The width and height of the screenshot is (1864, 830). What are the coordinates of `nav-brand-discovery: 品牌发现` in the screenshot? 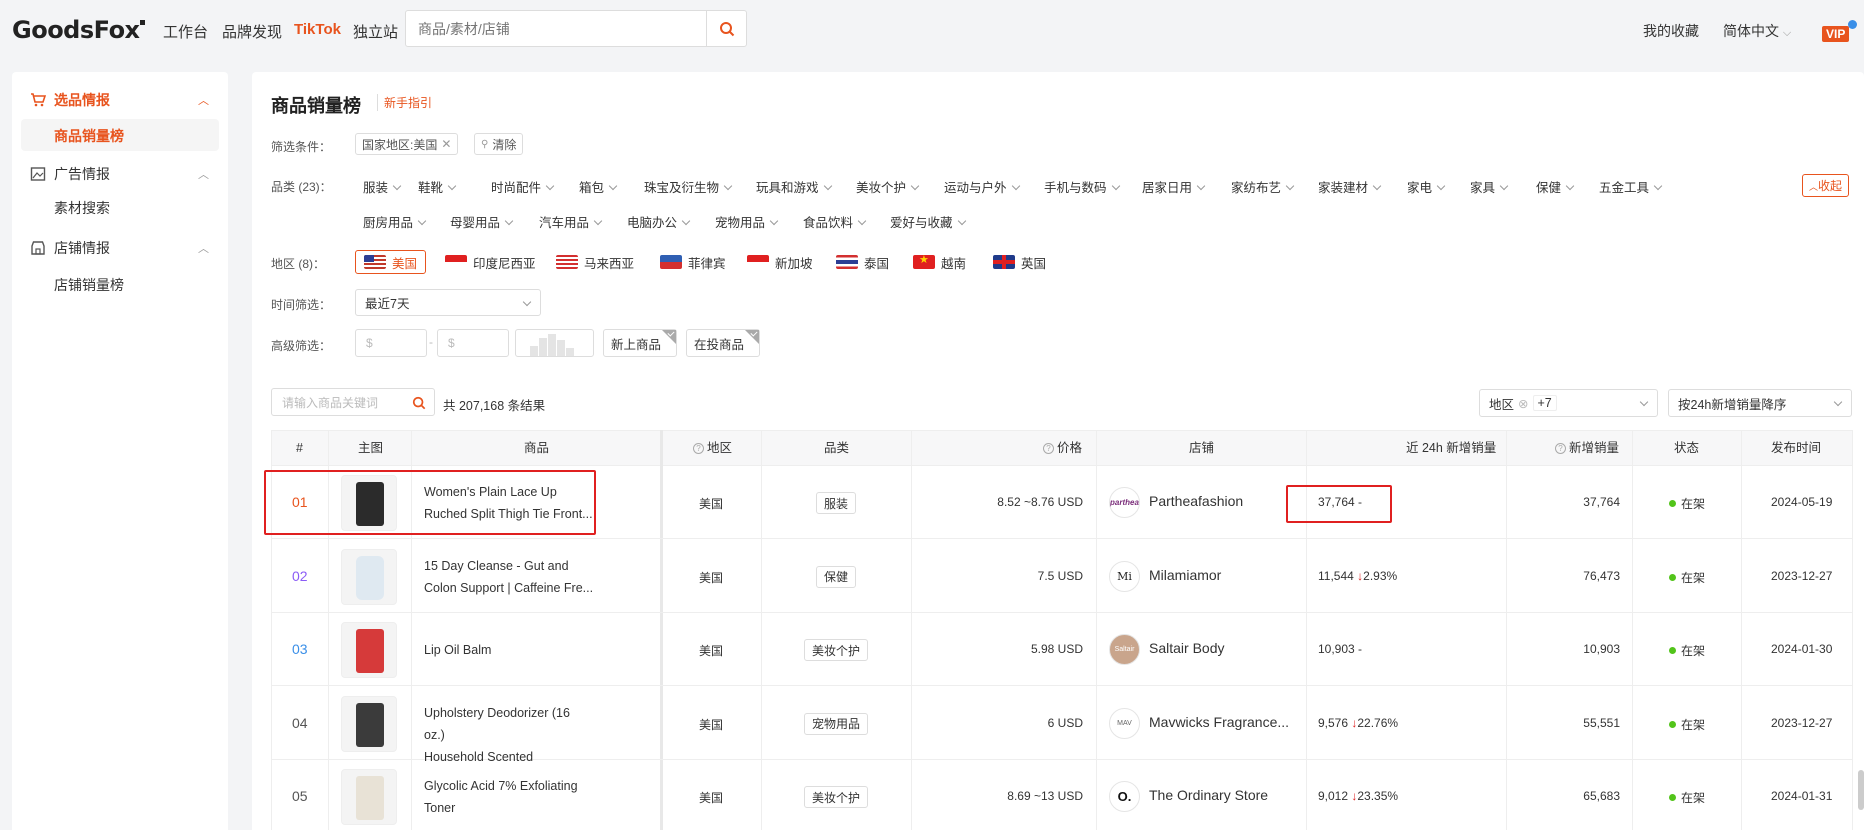 It's located at (252, 31).